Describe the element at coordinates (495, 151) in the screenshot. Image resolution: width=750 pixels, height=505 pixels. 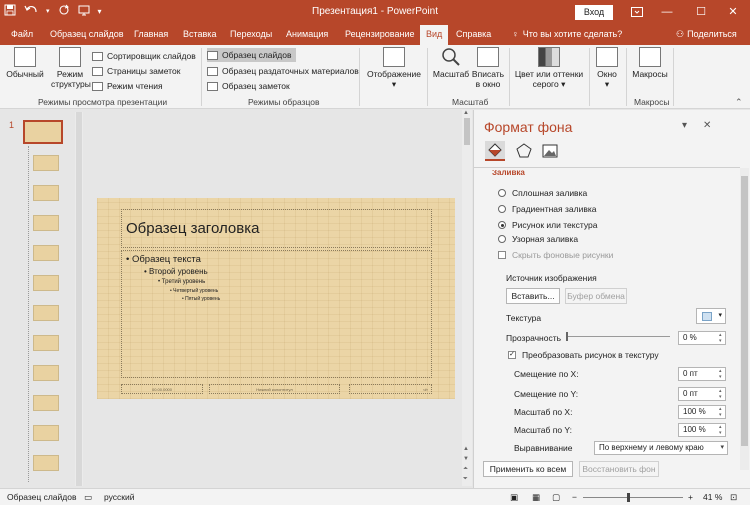
I see `fill-icon` at that location.